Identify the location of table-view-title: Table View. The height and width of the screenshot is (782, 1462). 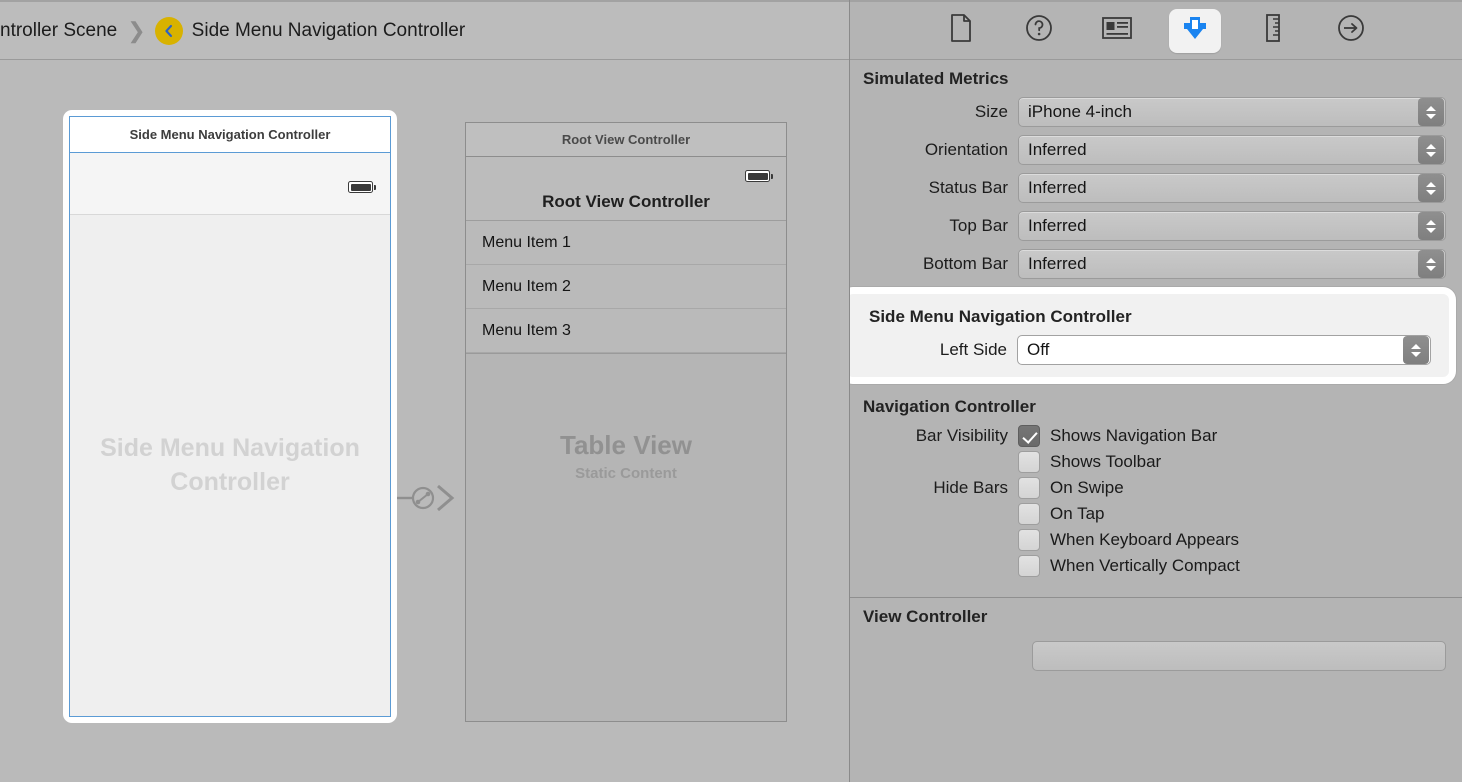
(626, 445).